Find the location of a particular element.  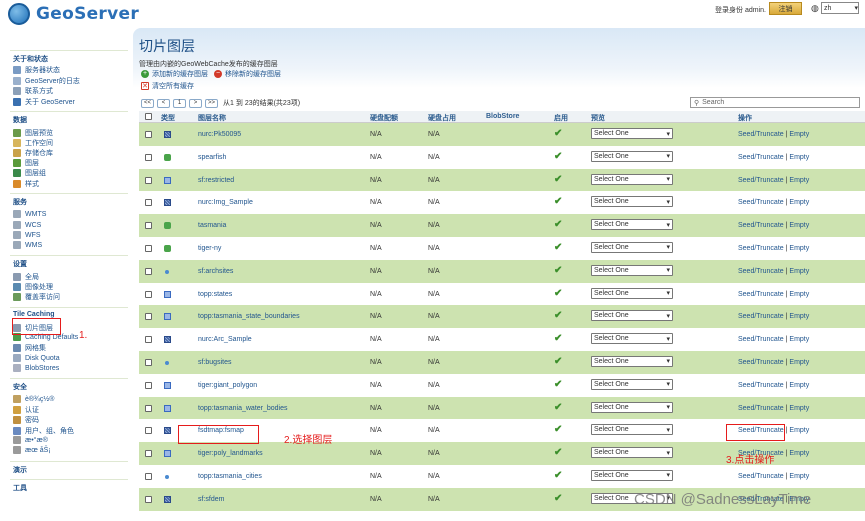

pager-last-button: >> is located at coordinates (212, 103).